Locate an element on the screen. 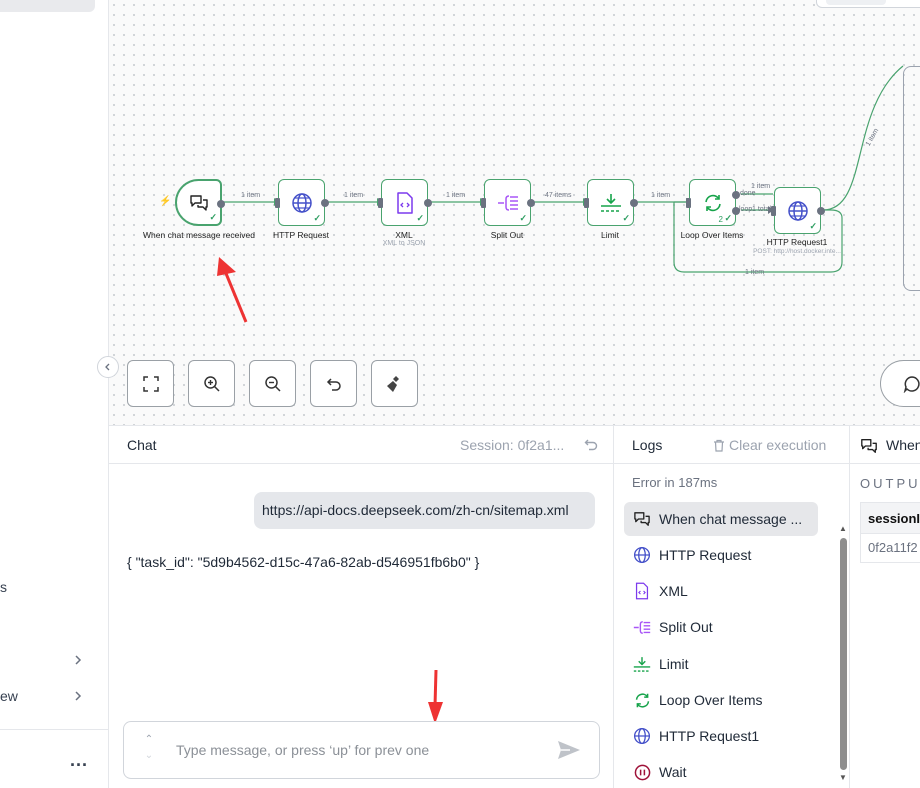 The height and width of the screenshot is (788, 920). node-limit: ✓ is located at coordinates (611, 202).